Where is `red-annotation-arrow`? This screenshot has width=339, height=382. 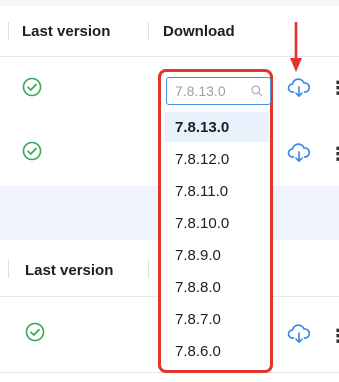 red-annotation-arrow is located at coordinates (296, 47).